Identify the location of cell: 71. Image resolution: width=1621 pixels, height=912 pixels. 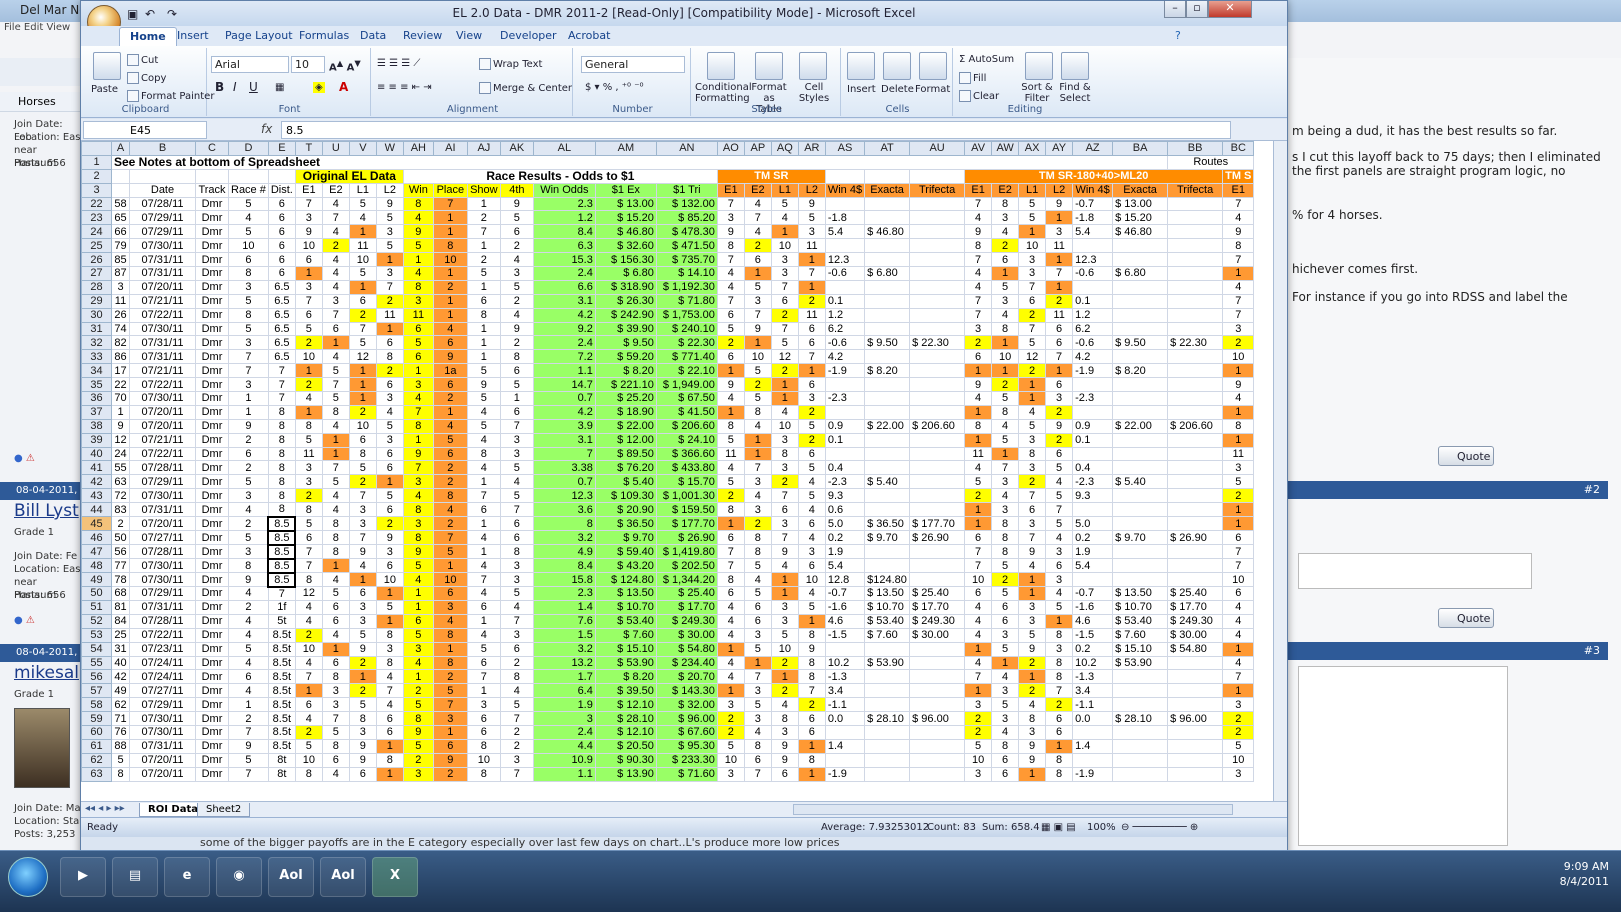
(120, 718).